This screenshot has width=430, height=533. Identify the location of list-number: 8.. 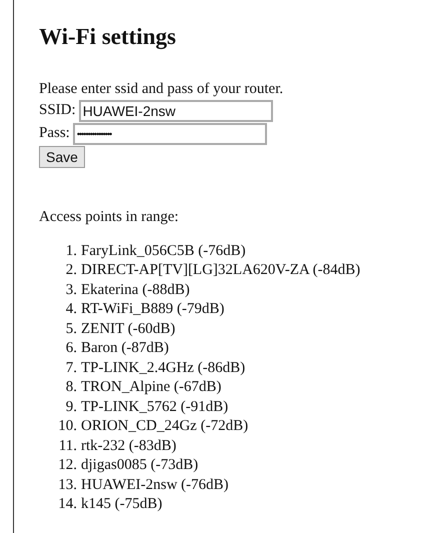
(70, 387).